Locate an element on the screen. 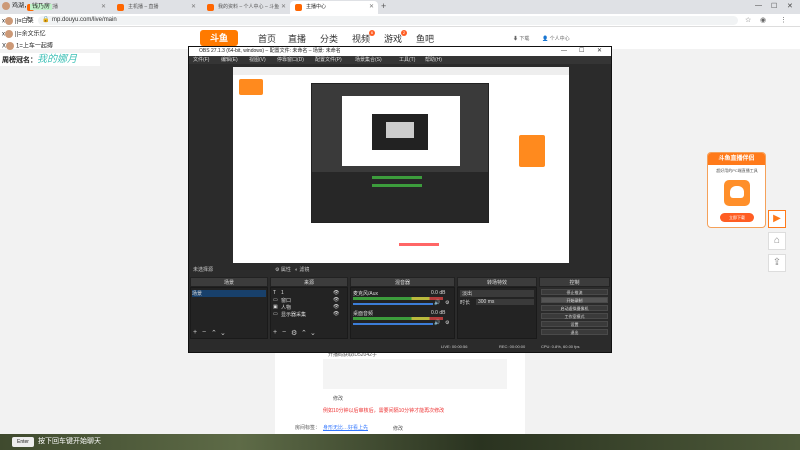 The height and width of the screenshot is (450, 800). obs-source-toolbar: 未选择源 ⚙ 属性 ◐ 滤镜 is located at coordinates (400, 270).